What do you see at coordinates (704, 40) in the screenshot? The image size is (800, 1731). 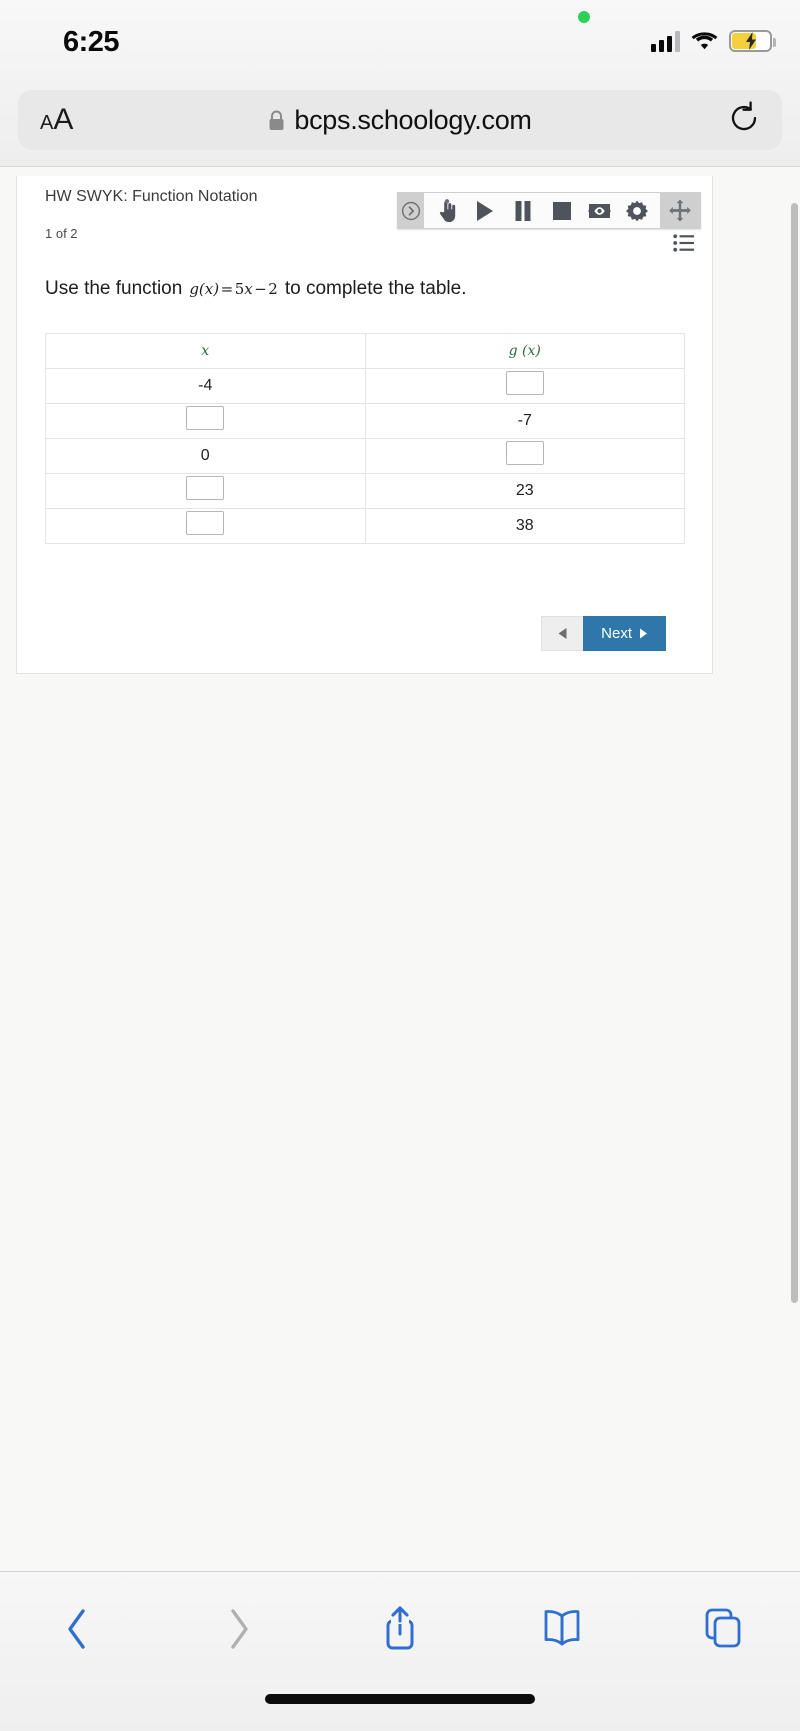 I see `wifi-icon` at bounding box center [704, 40].